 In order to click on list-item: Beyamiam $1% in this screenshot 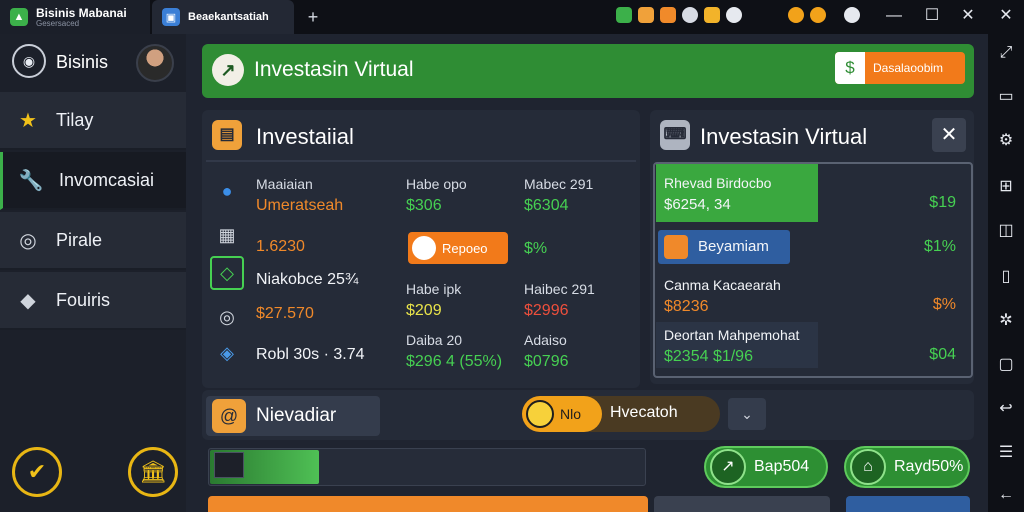, I will do `click(813, 253)`.